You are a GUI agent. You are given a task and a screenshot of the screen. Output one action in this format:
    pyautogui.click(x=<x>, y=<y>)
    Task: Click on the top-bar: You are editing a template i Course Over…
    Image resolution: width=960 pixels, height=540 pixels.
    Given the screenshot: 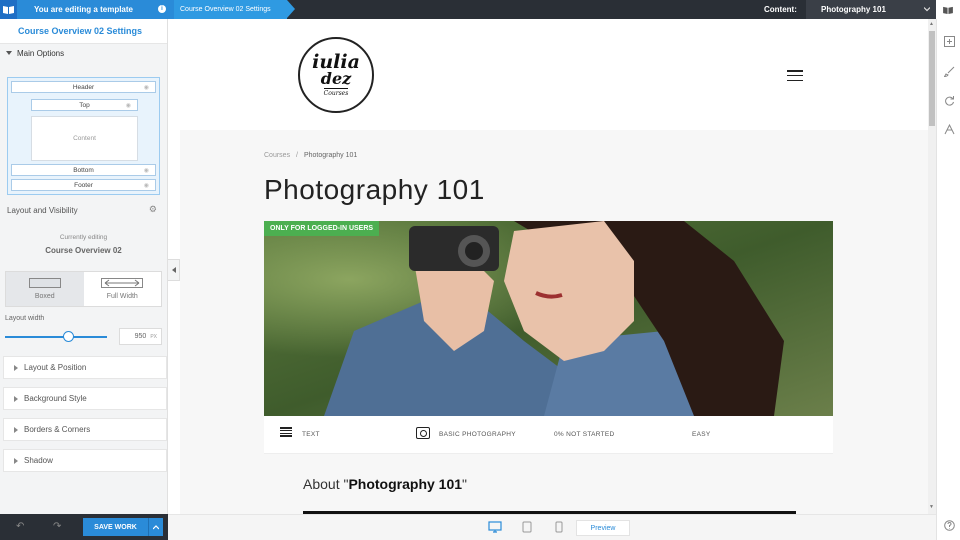 What is the action you would take?
    pyautogui.click(x=480, y=9)
    